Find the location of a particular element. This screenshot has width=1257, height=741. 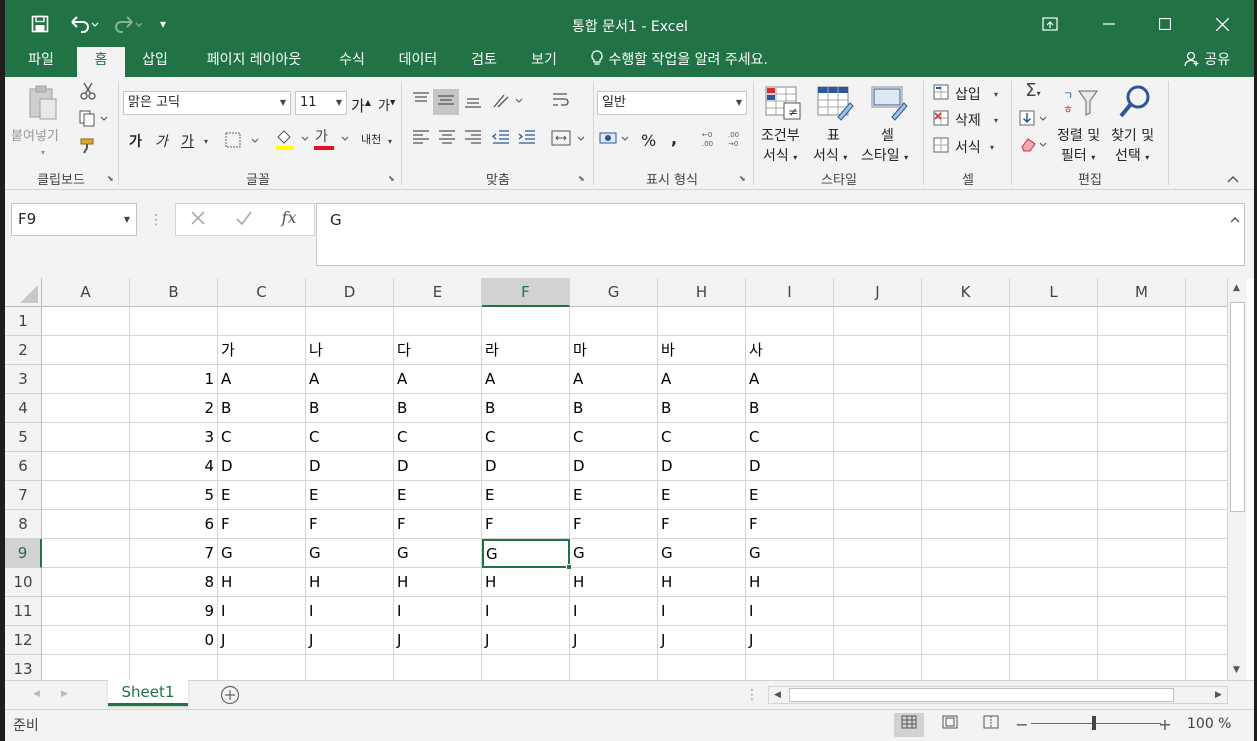

cell-k7 is located at coordinates (966, 495).